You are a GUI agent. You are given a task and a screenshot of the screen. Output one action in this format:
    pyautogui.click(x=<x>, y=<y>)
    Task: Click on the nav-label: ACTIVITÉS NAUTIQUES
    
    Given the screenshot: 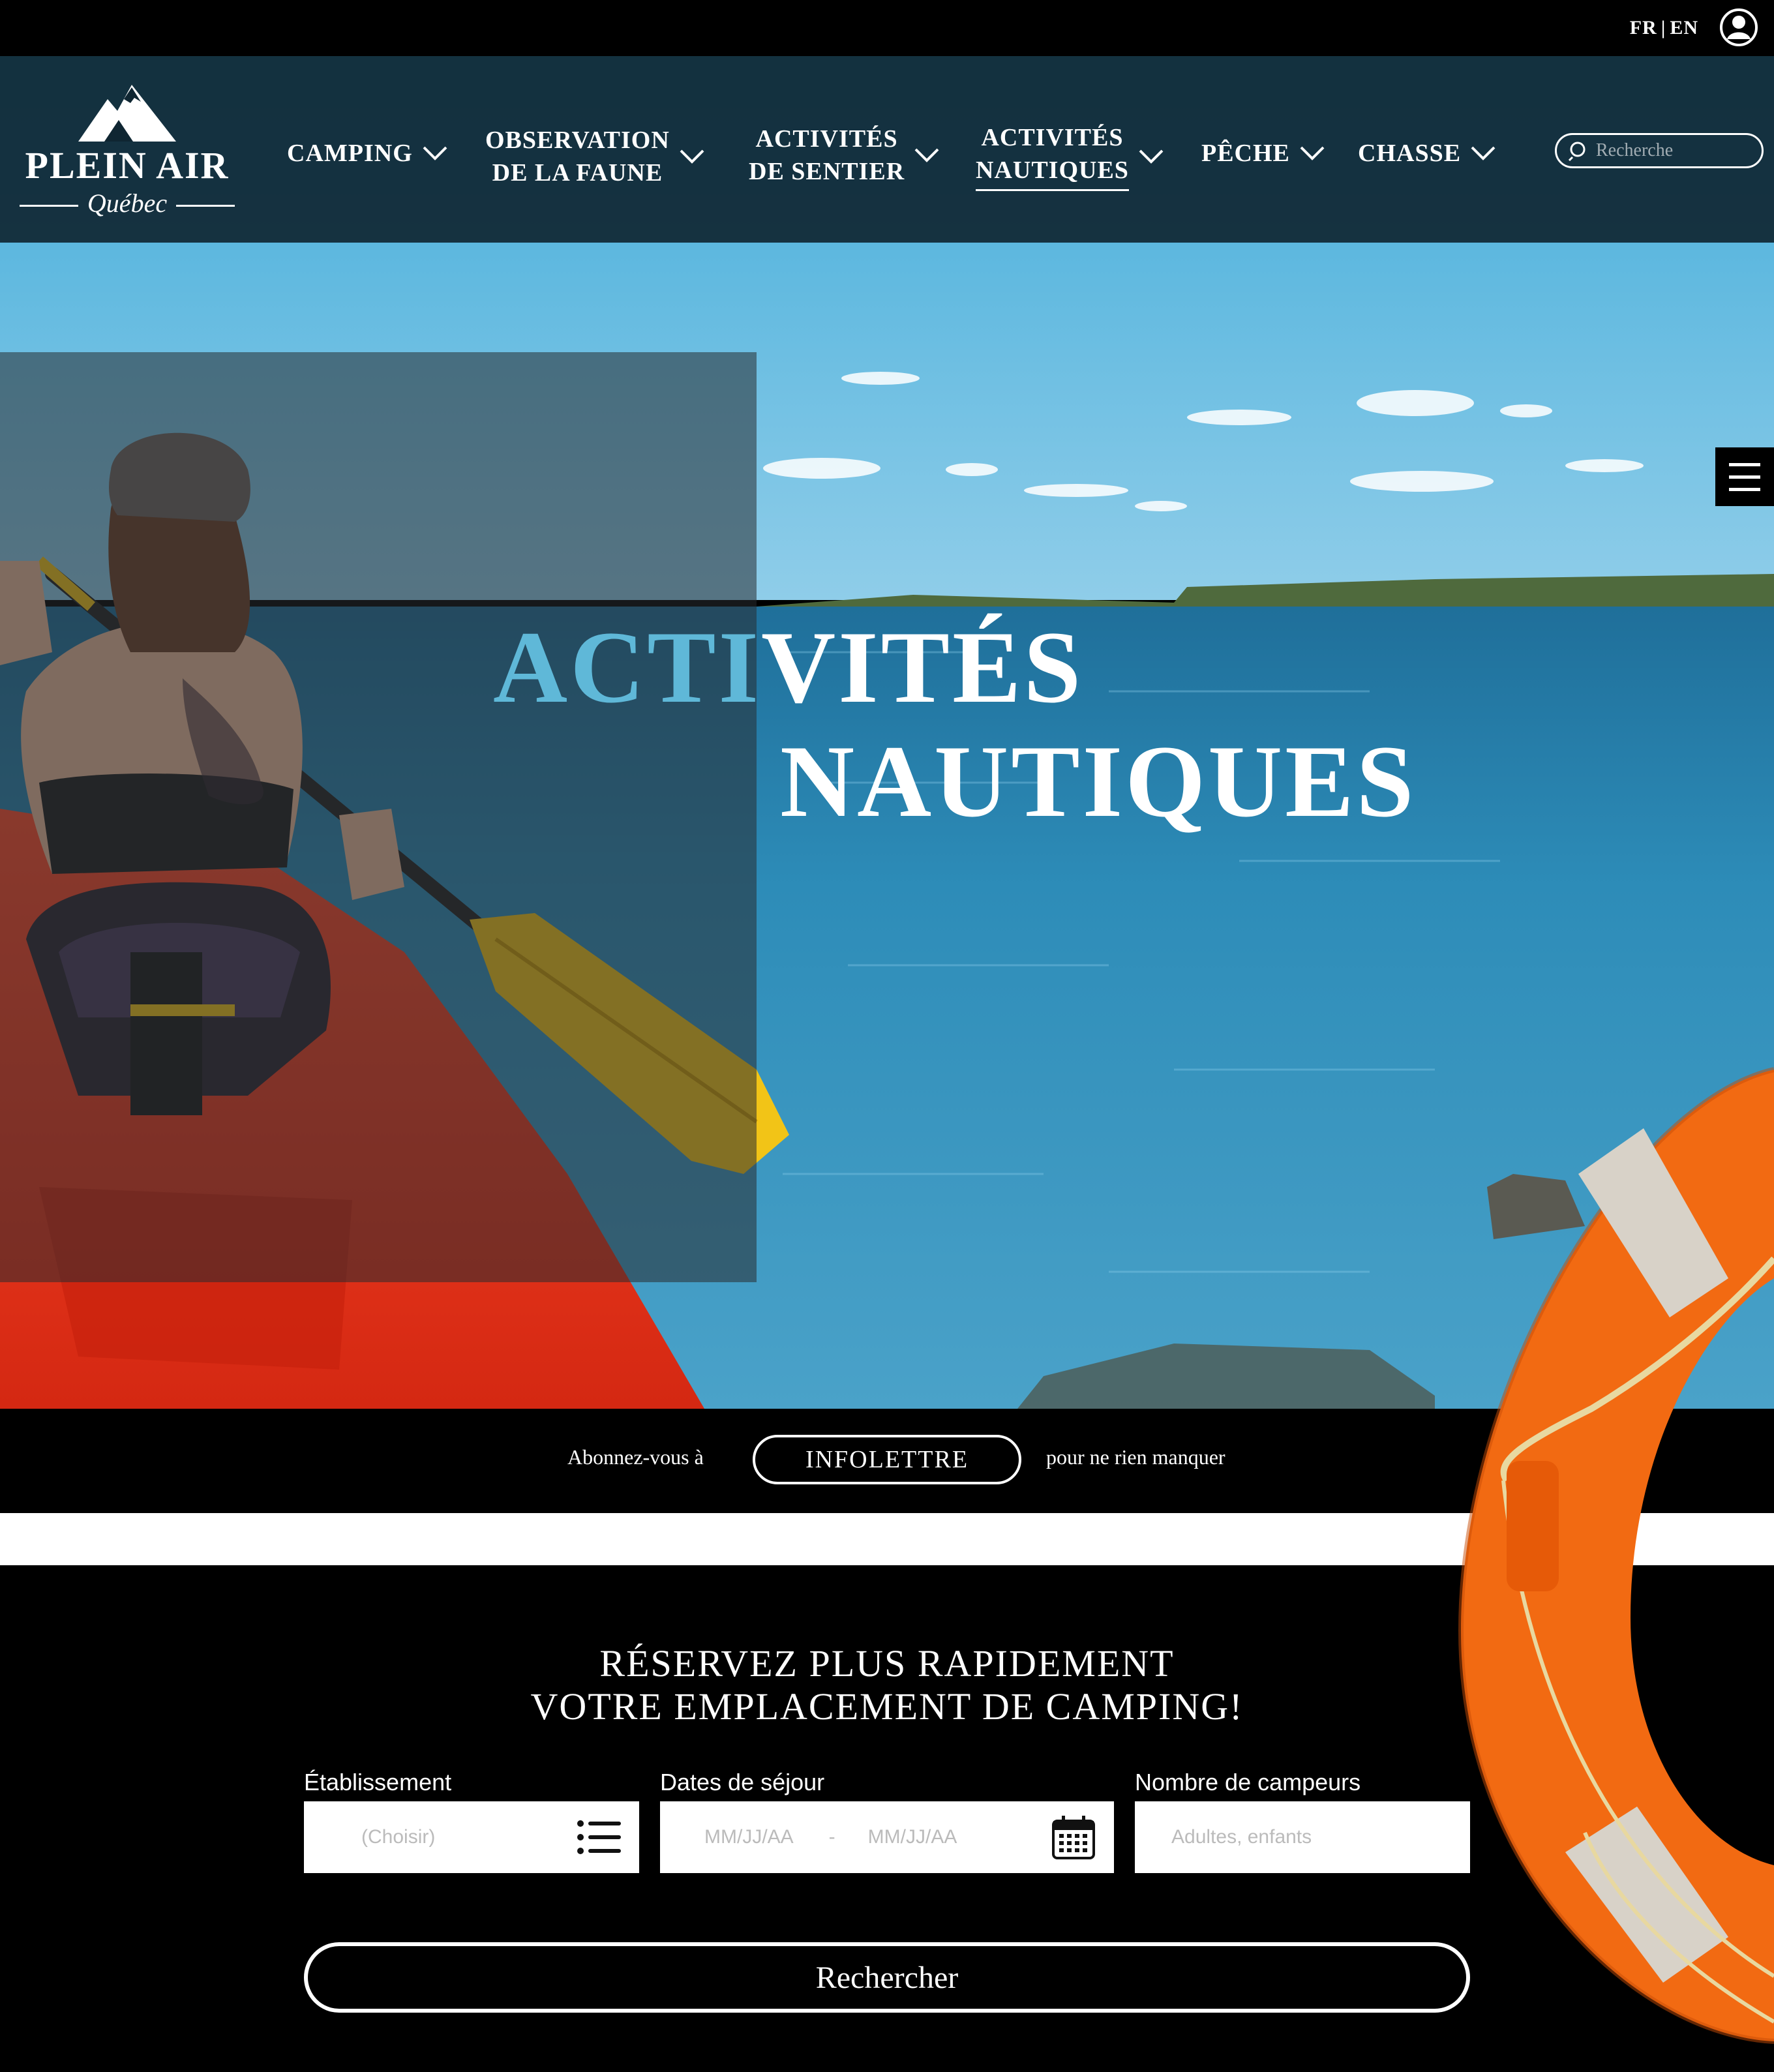 What is the action you would take?
    pyautogui.click(x=1052, y=156)
    